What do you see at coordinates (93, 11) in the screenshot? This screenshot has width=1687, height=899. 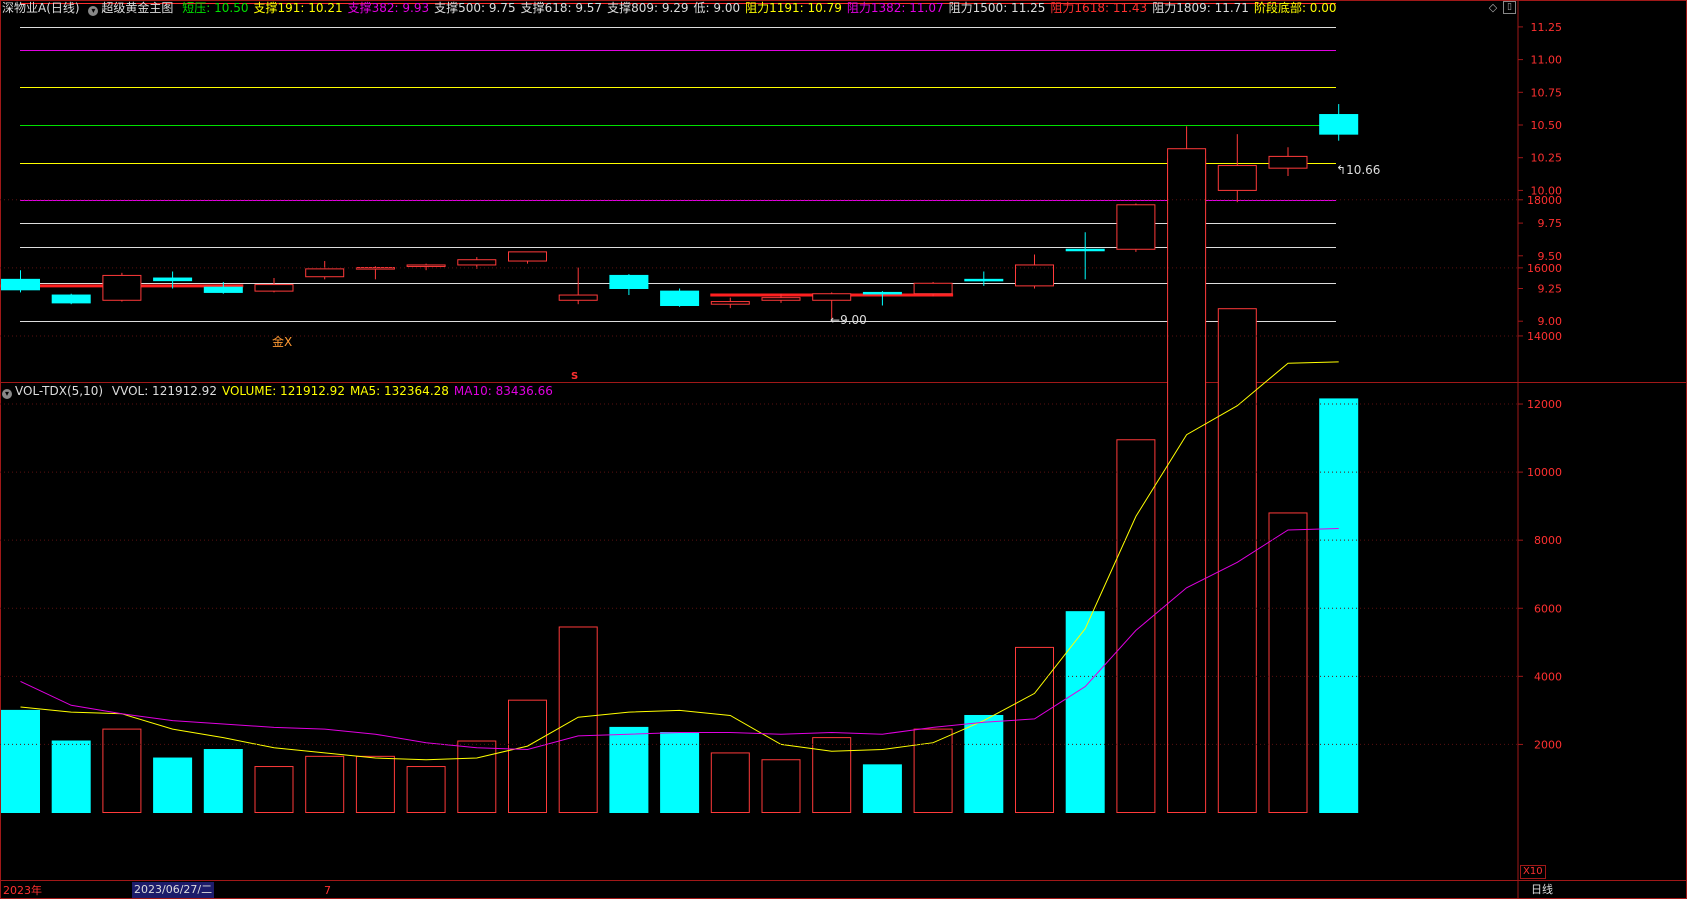 I see `indicator-dropdown-icon: ▾` at bounding box center [93, 11].